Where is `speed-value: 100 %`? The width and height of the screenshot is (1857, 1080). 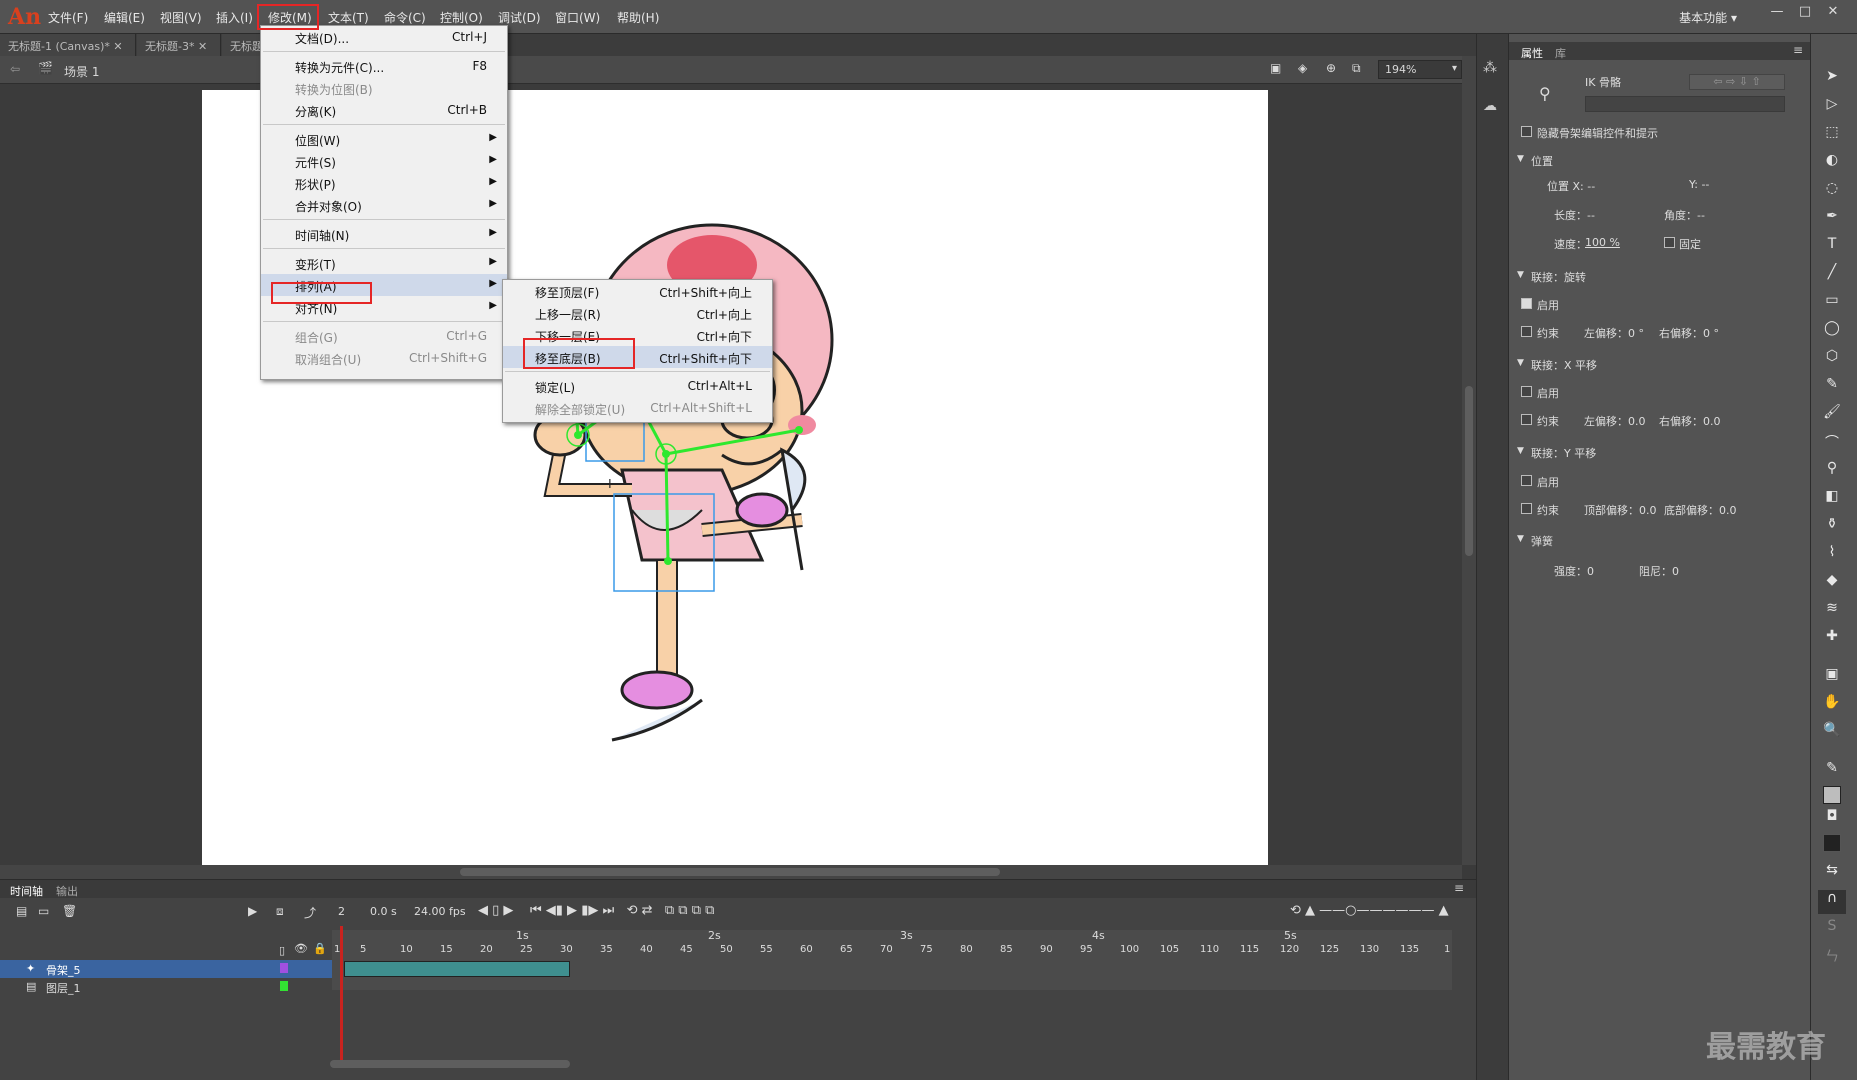 speed-value: 100 % is located at coordinates (1602, 242).